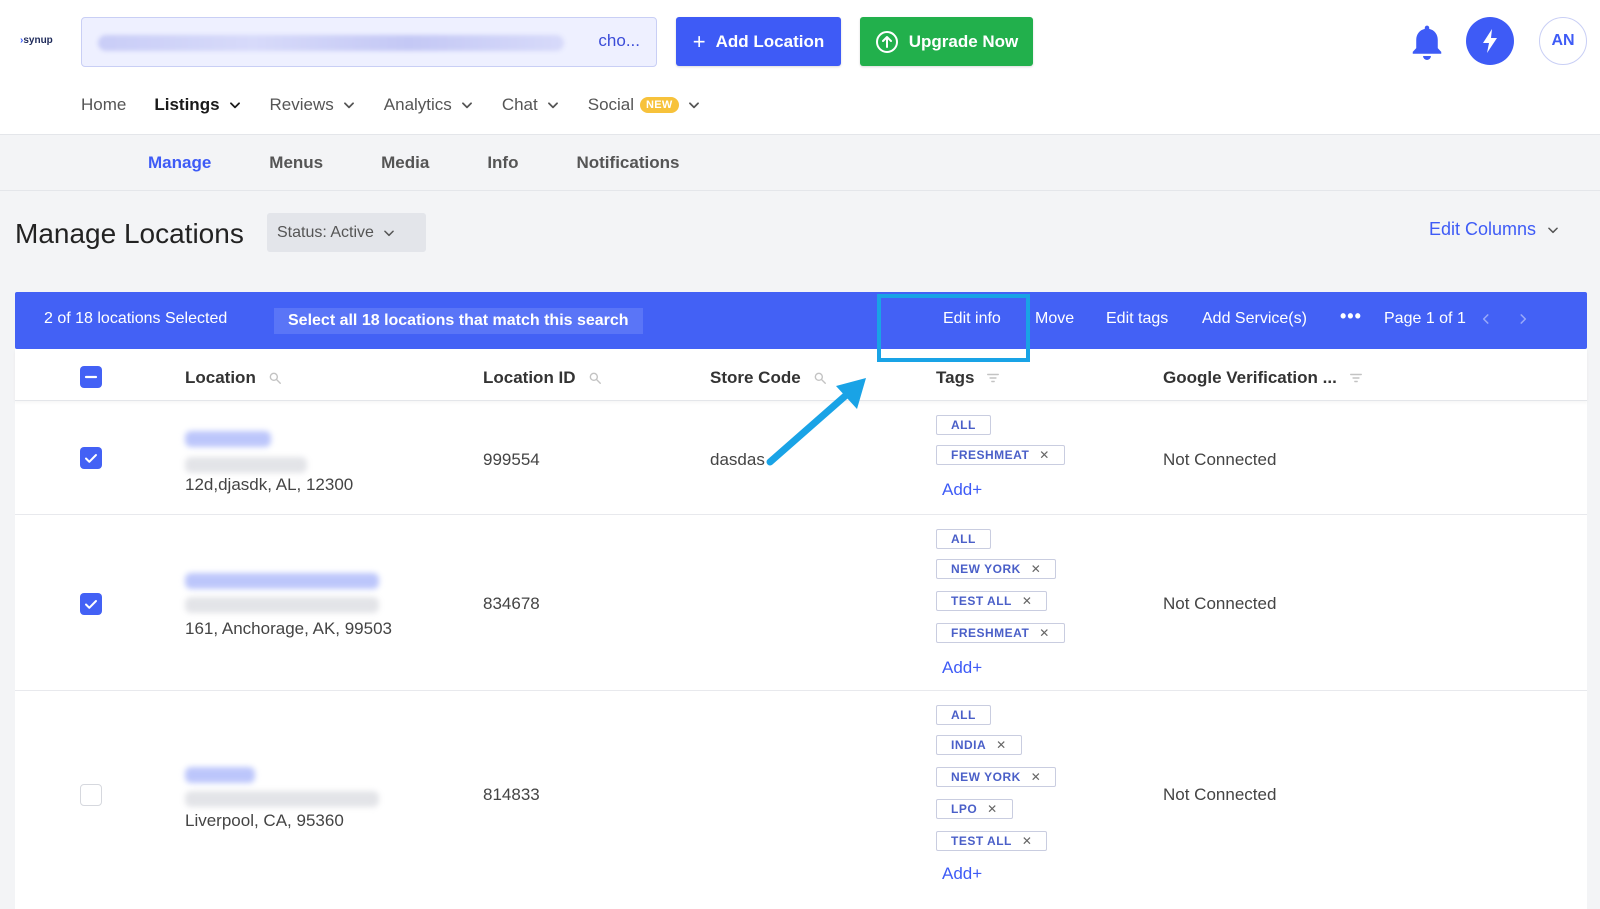 The height and width of the screenshot is (909, 1600). What do you see at coordinates (1494, 229) in the screenshot?
I see `edit-columns-button: Edit Columns` at bounding box center [1494, 229].